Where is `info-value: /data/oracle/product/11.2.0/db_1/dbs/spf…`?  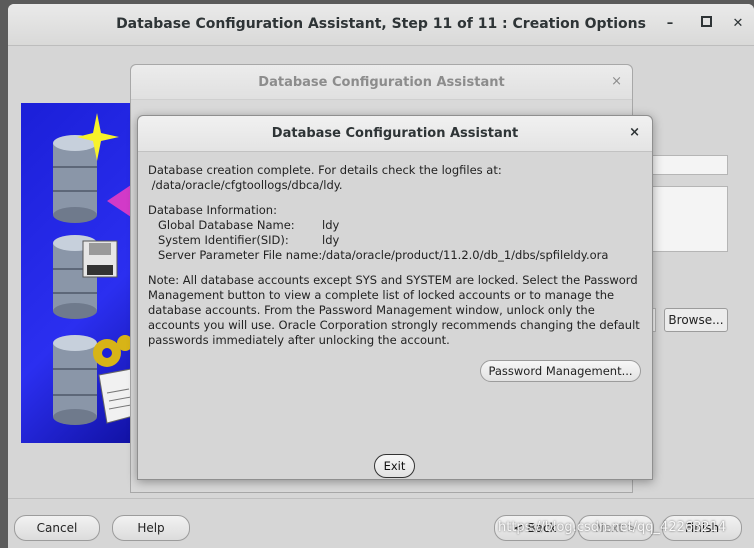 info-value: /data/oracle/product/11.2.0/db_1/dbs/spf… is located at coordinates (465, 255).